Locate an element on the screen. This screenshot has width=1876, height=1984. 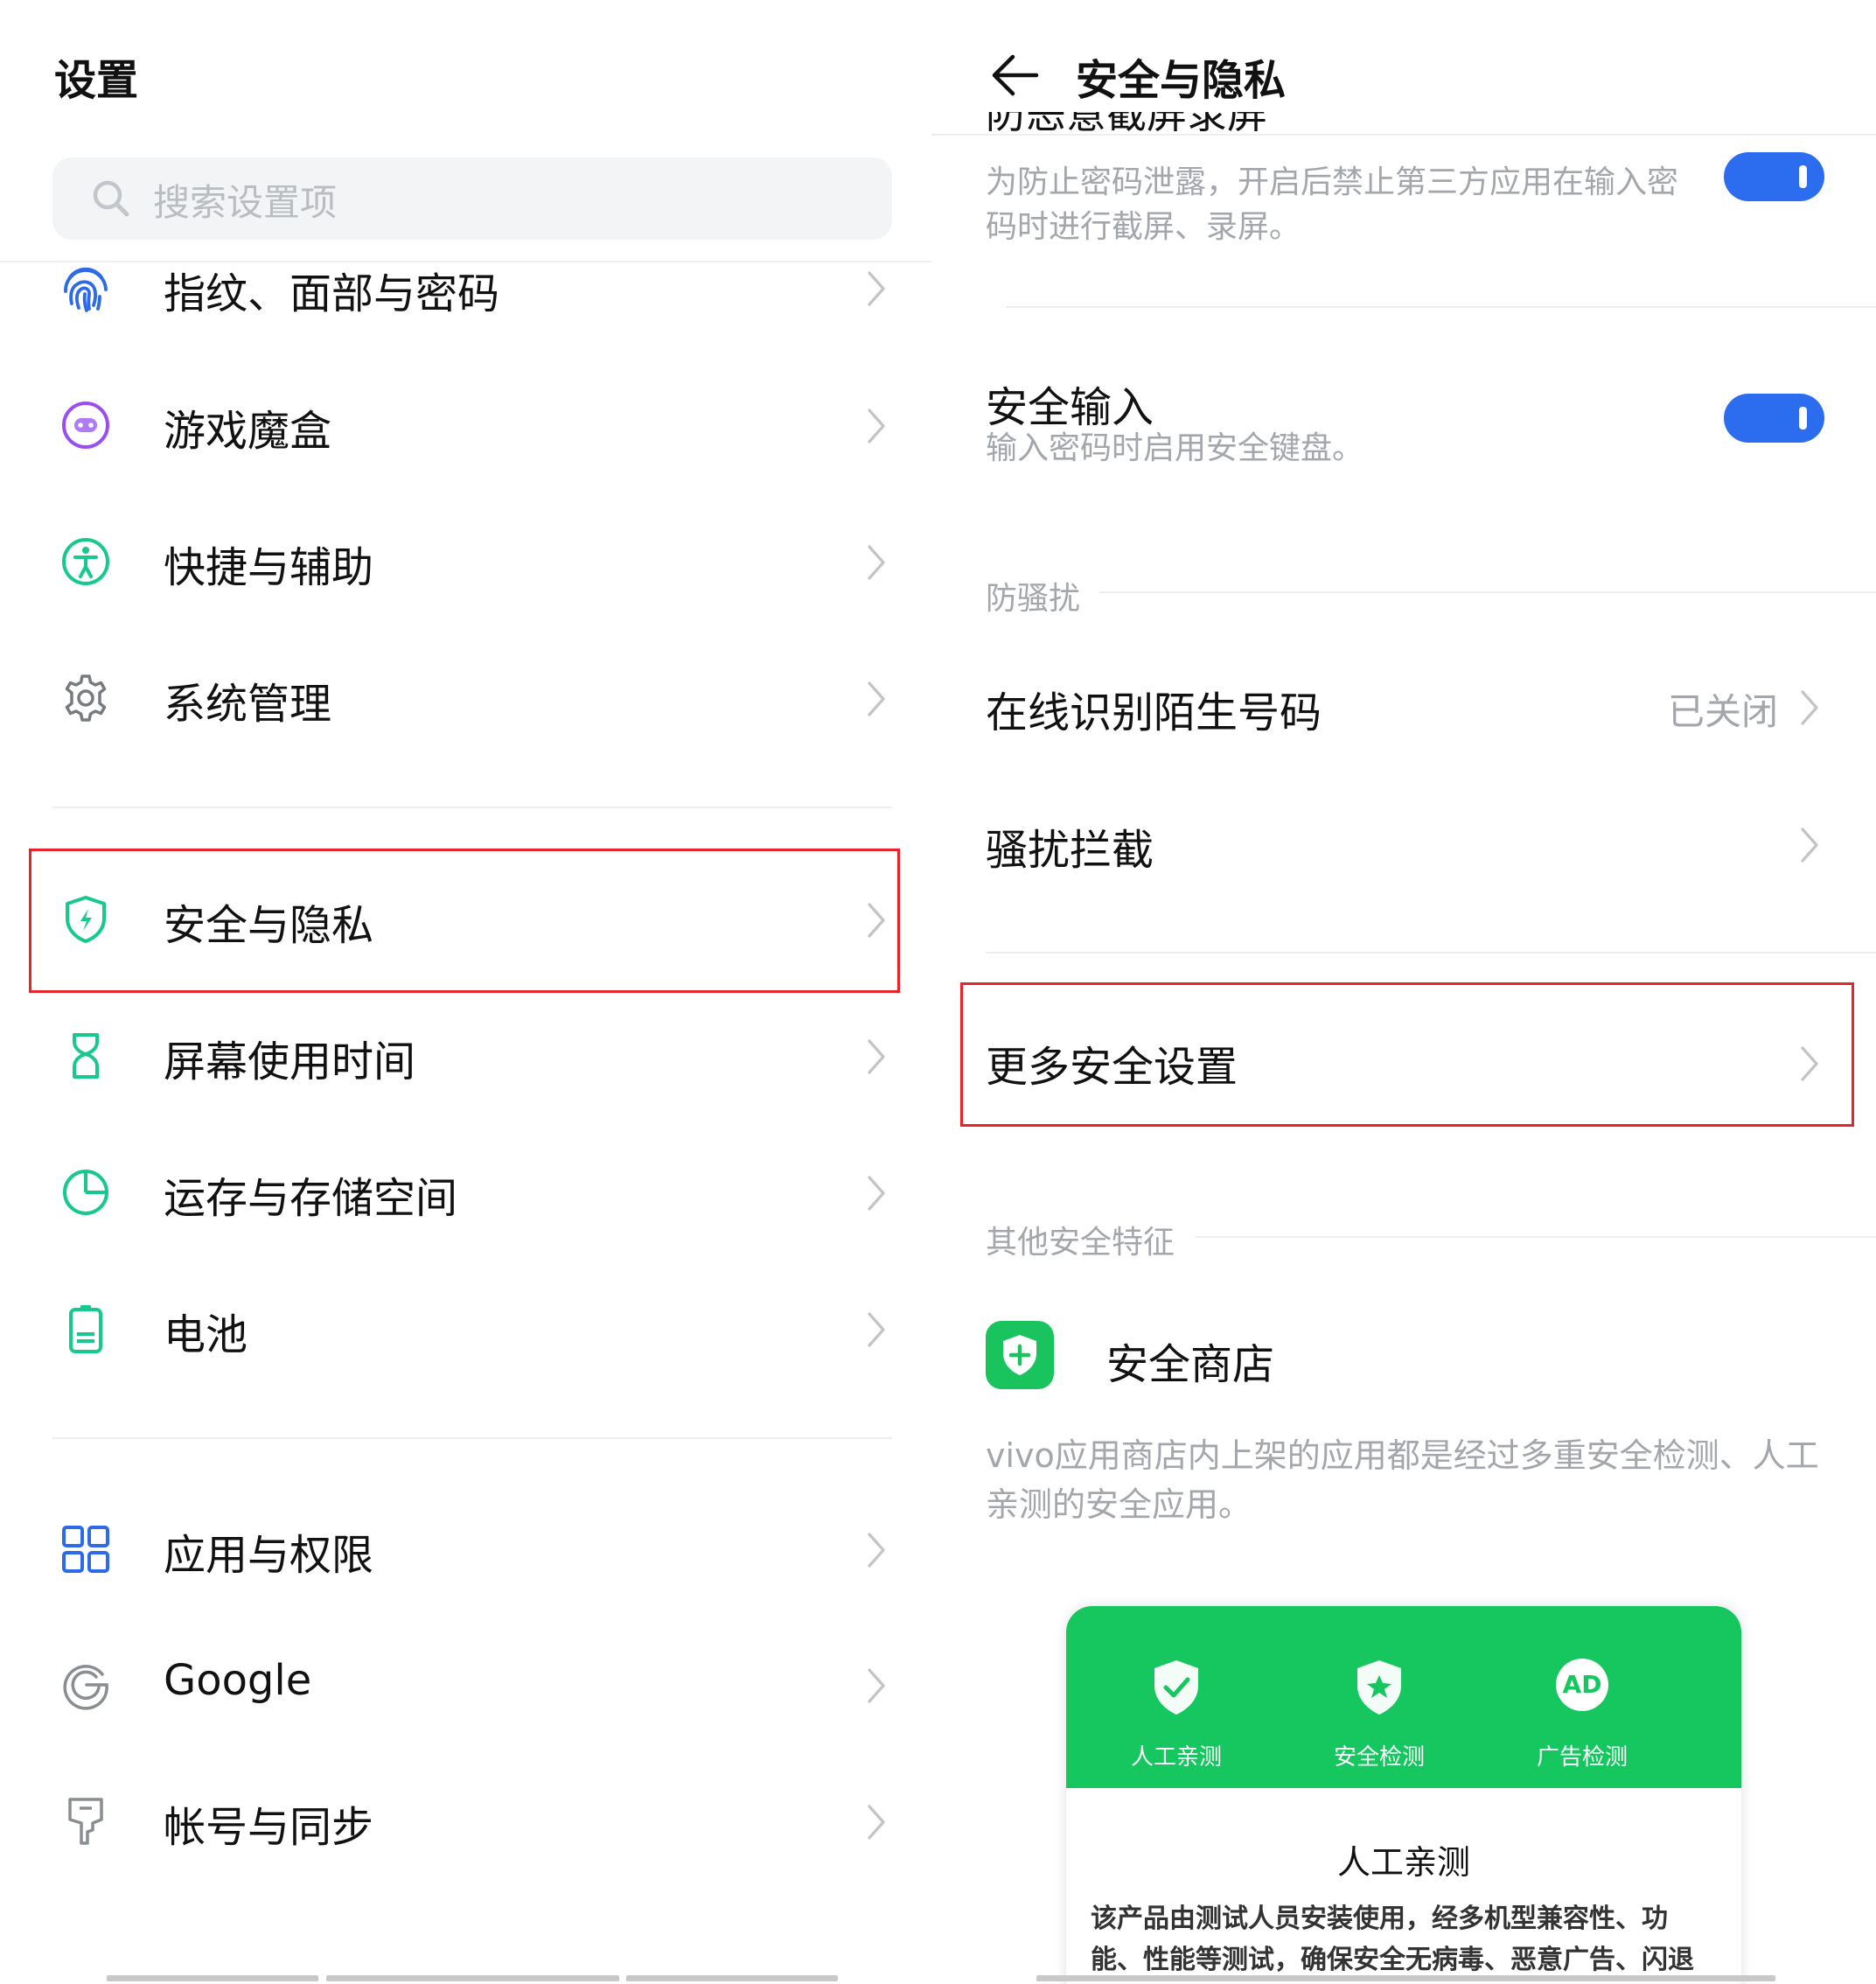
search-icon is located at coordinates (111, 198).